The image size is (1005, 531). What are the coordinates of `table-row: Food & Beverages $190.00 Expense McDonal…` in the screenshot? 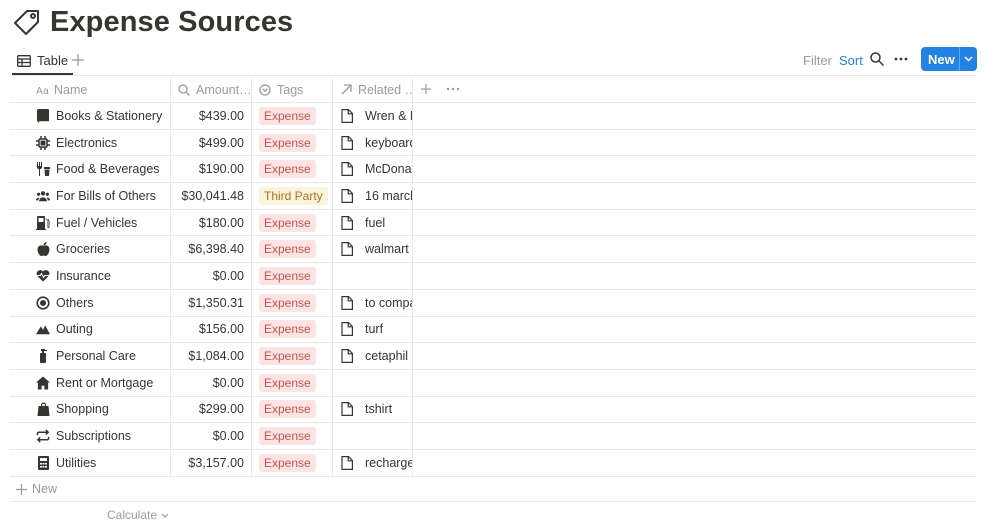 It's located at (493, 170).